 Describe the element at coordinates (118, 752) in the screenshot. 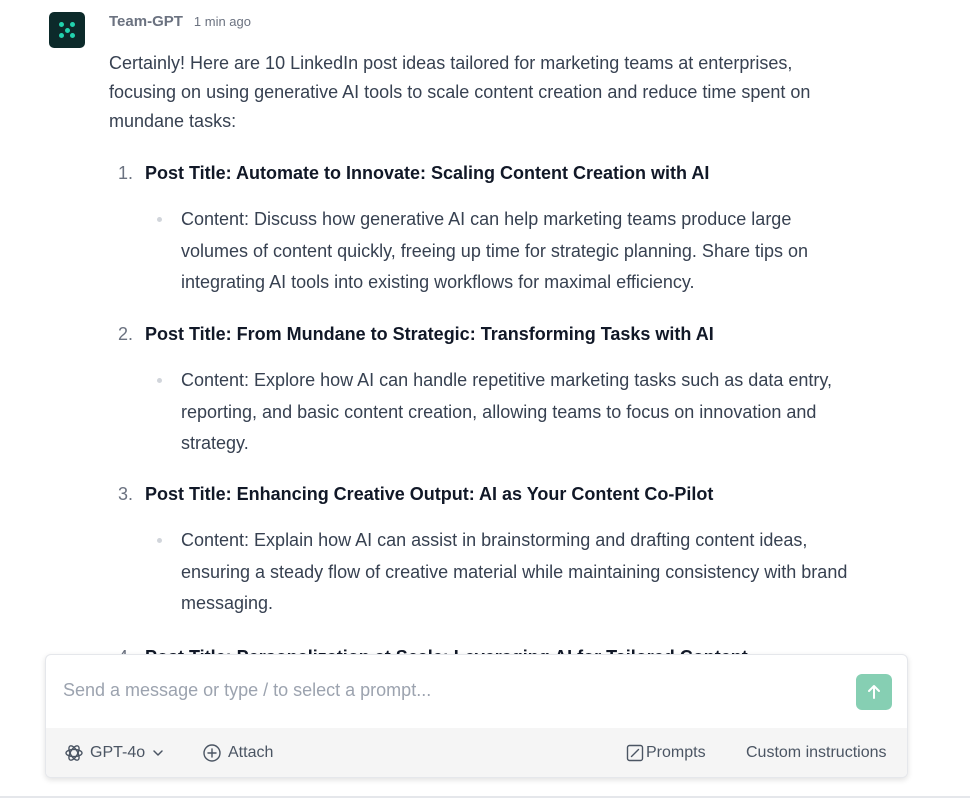

I see `model-label: GPT-4o` at that location.